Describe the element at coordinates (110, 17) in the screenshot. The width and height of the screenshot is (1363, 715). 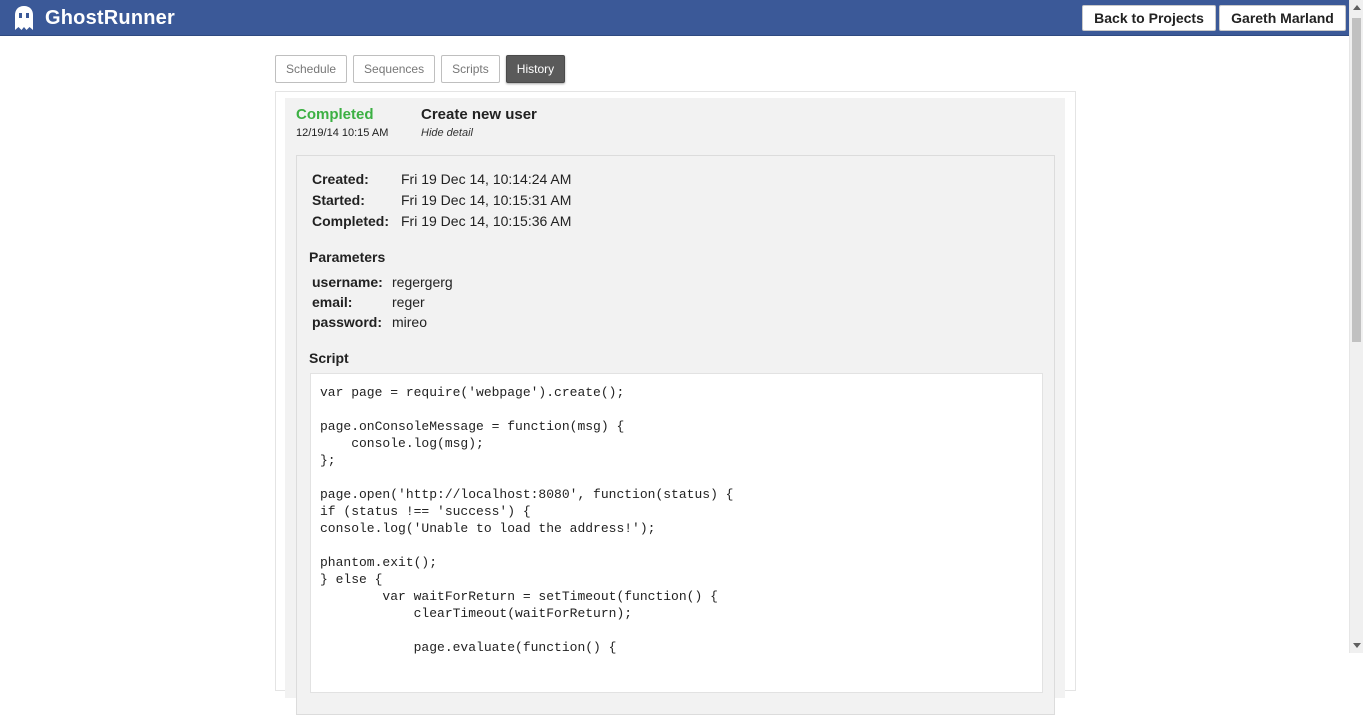
I see `app-title: GhostRunner` at that location.